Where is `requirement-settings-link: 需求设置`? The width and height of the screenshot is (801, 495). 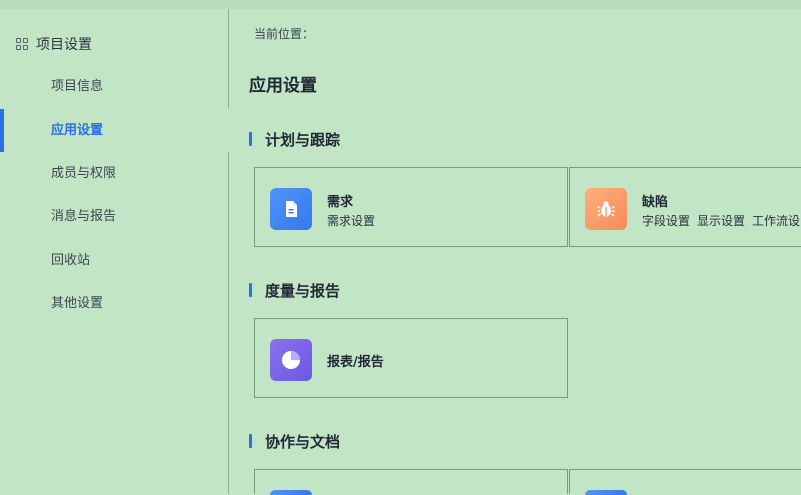 requirement-settings-link: 需求设置 is located at coordinates (351, 221).